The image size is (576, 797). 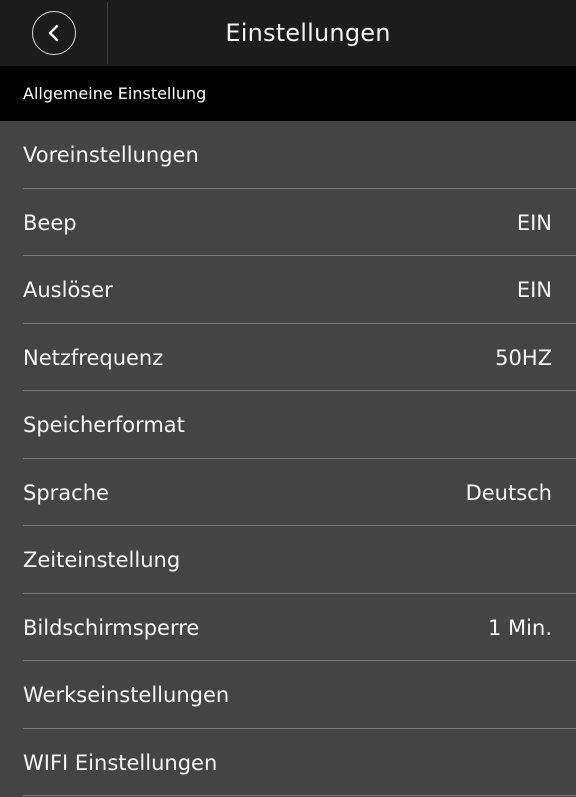 What do you see at coordinates (120, 762) in the screenshot?
I see `row-label: WIFI Einstellungen` at bounding box center [120, 762].